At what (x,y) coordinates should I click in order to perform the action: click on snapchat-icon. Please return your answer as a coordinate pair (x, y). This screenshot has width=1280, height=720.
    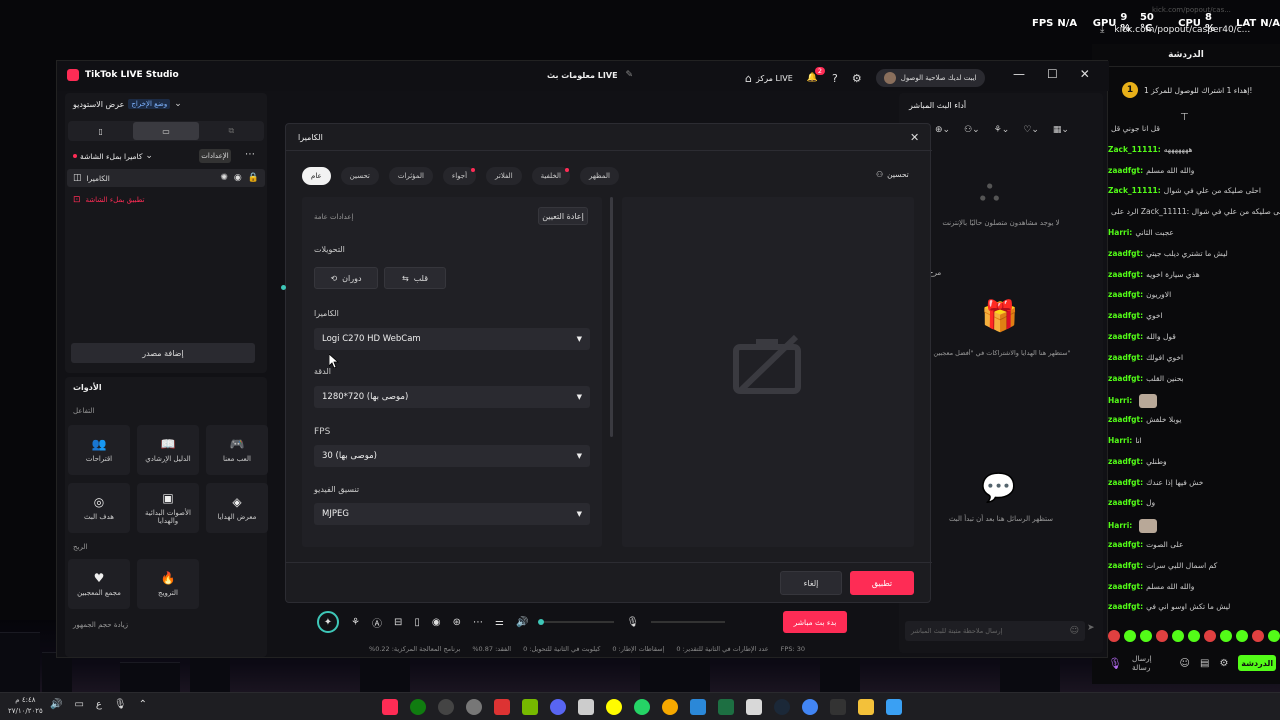
    Looking at the image, I should click on (614, 707).